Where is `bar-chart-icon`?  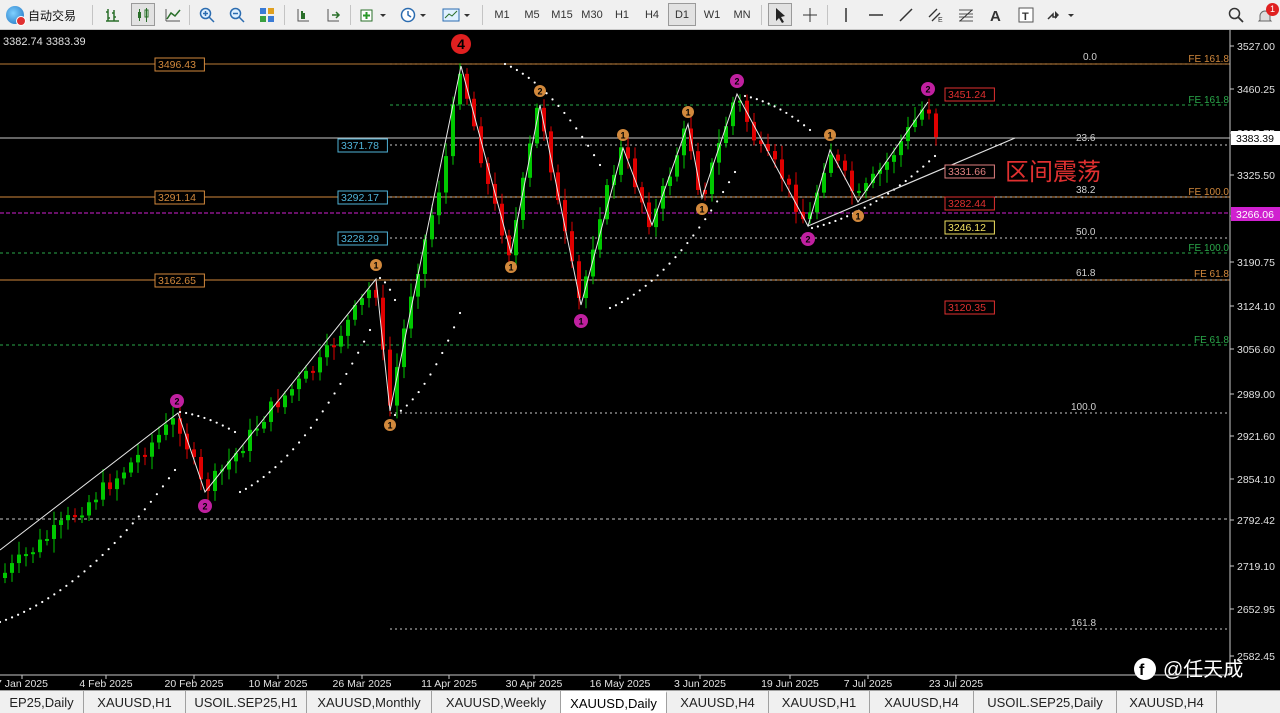 bar-chart-icon is located at coordinates (113, 14).